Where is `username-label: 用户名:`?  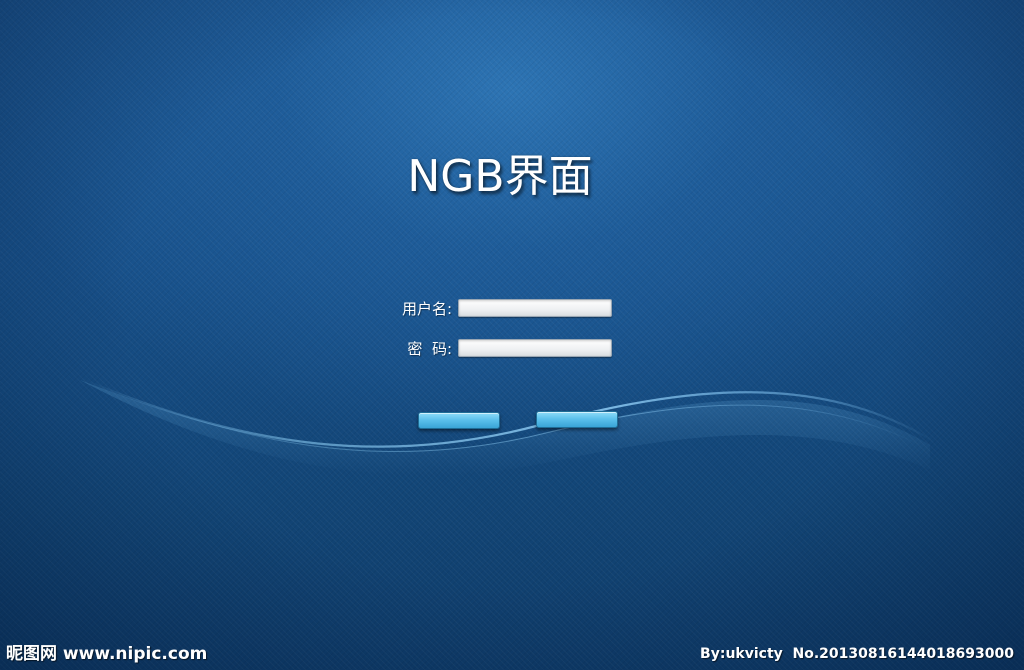 username-label: 用户名: is located at coordinates (426, 308).